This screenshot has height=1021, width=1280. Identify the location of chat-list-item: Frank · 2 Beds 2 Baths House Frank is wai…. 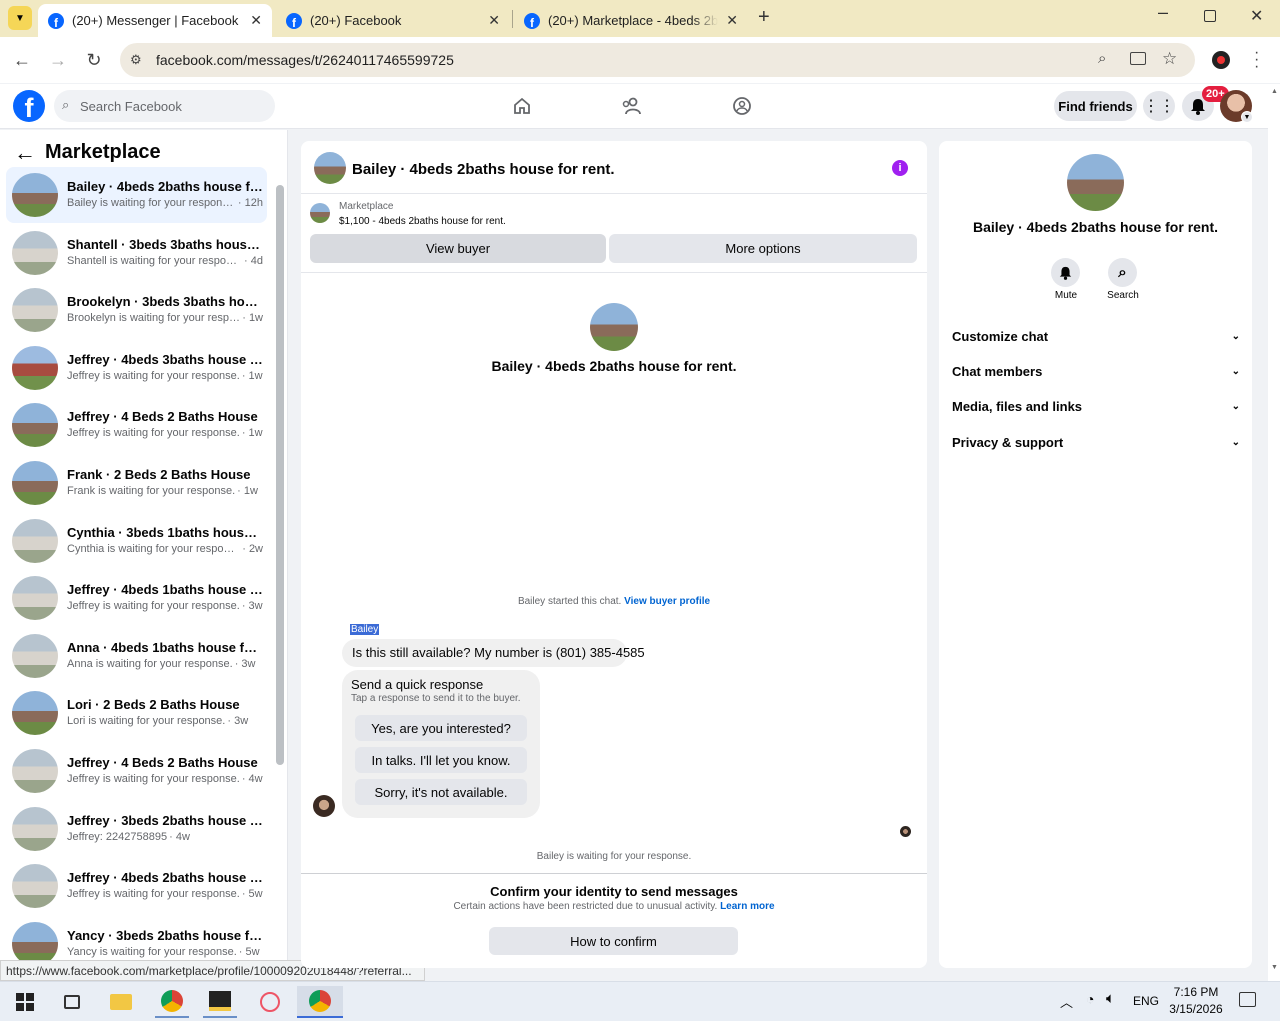
(136, 483).